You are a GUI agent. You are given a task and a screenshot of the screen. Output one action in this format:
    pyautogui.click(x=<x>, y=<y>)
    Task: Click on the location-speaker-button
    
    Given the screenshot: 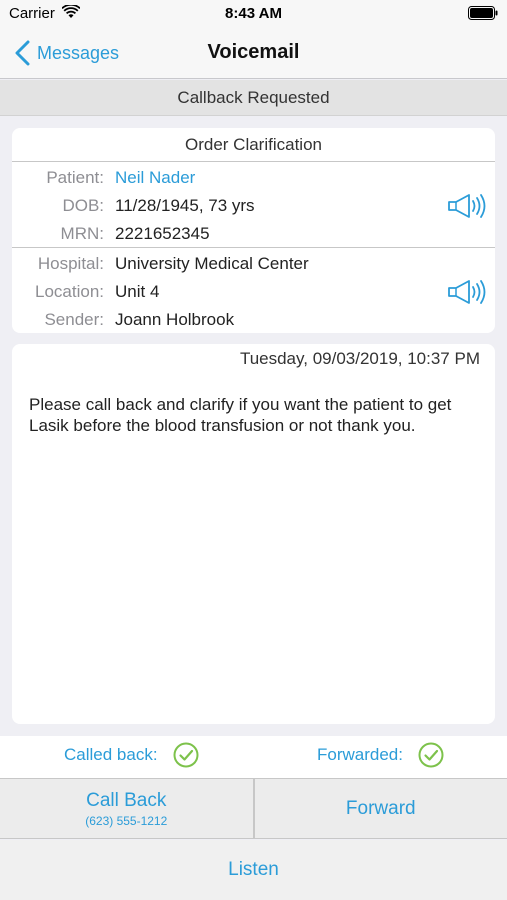 What is the action you would take?
    pyautogui.click(x=467, y=292)
    